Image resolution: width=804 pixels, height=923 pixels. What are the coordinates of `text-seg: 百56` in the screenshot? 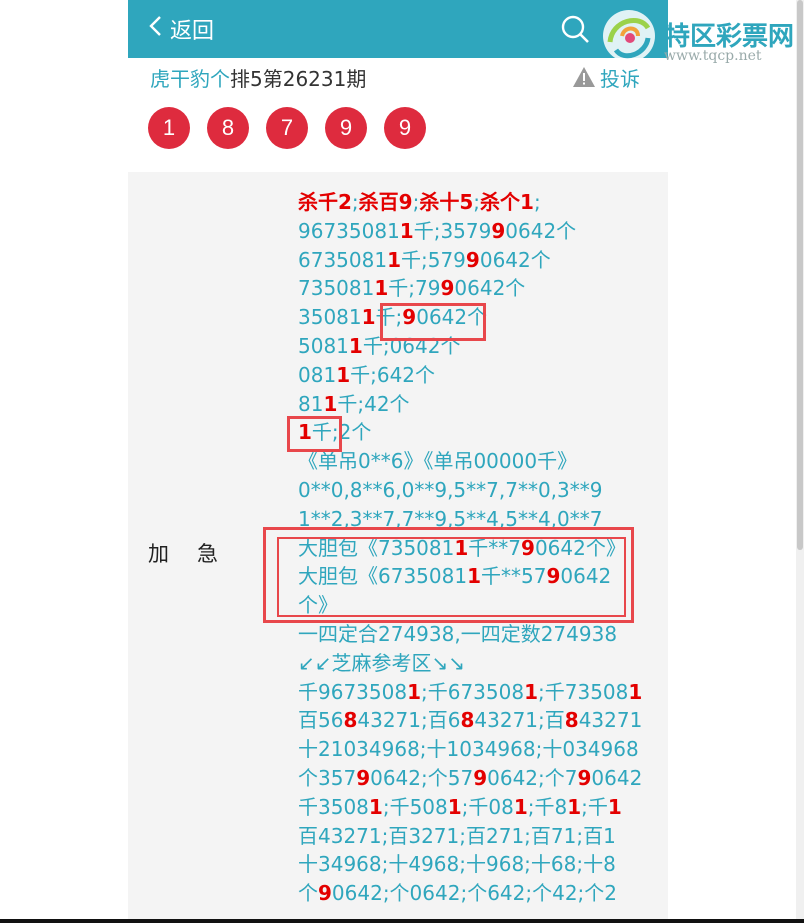 It's located at (321, 720).